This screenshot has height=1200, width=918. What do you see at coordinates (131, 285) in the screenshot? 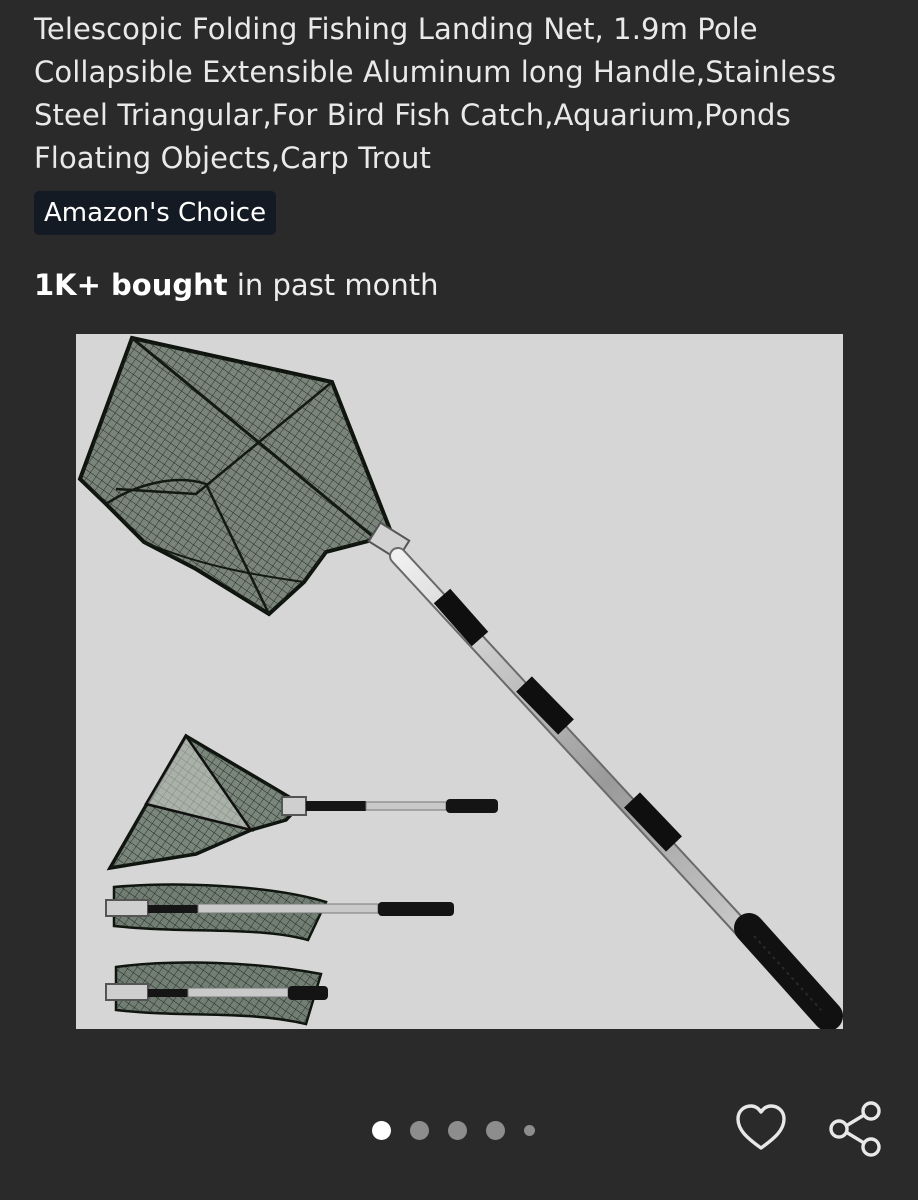
I see `bought-count: 1K+ bought` at bounding box center [131, 285].